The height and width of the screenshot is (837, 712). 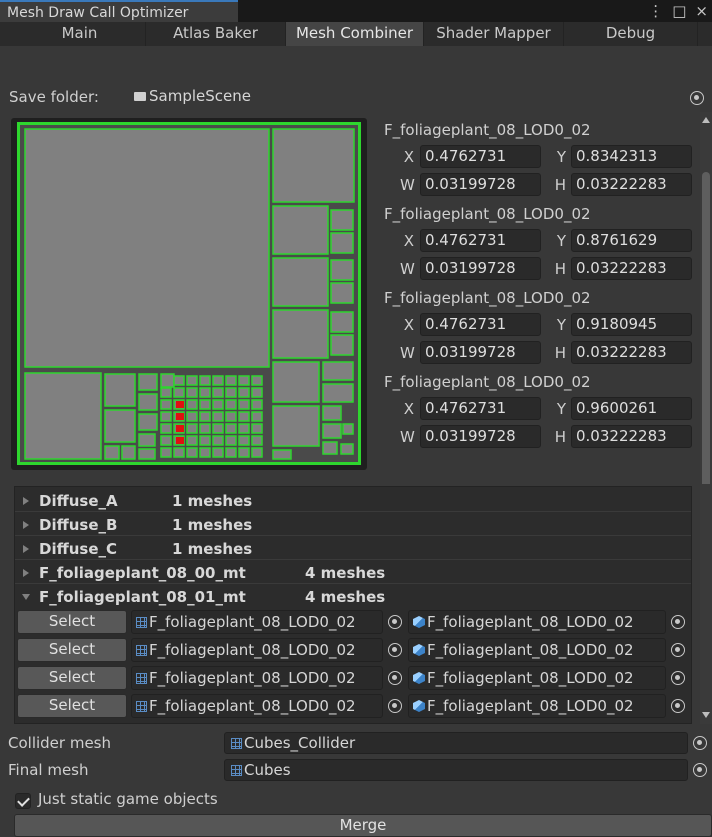 What do you see at coordinates (706, 604) in the screenshot?
I see `group-list-scrollbar` at bounding box center [706, 604].